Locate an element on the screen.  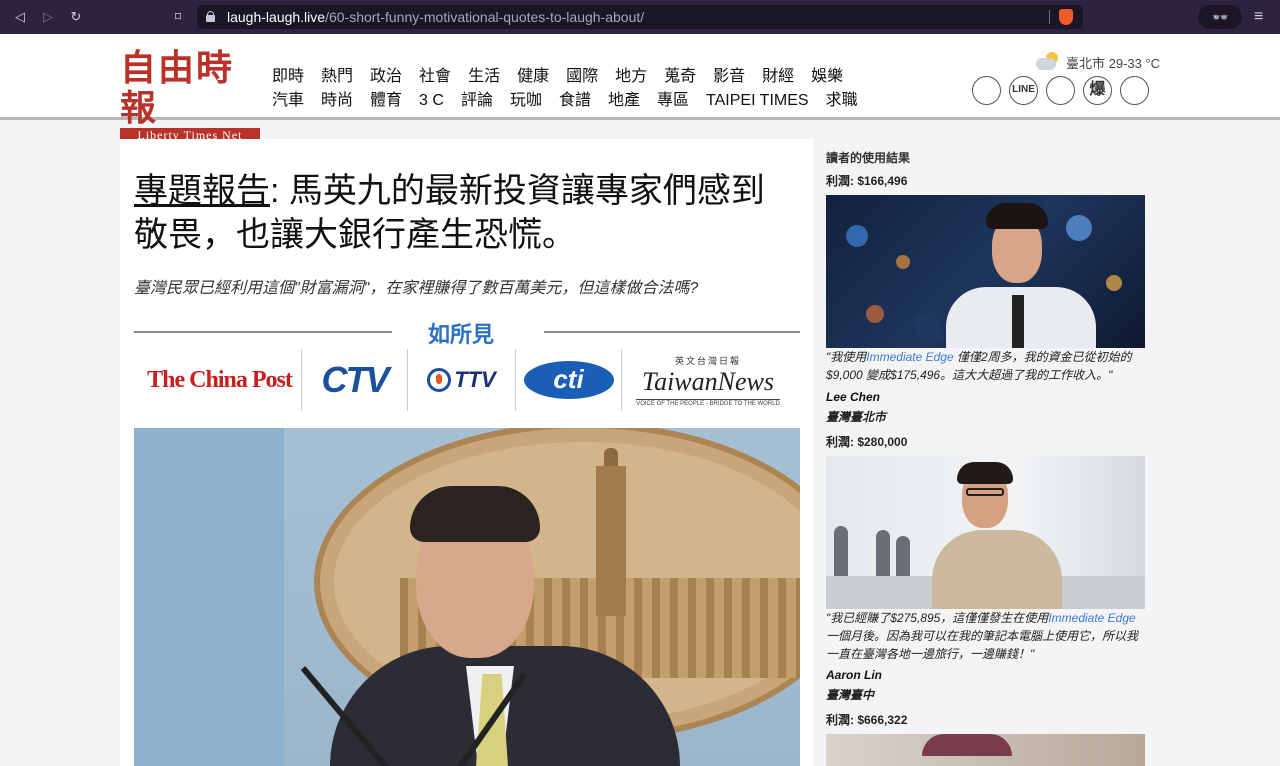
partly-cloudy-icon is located at coordinates (1049, 62).